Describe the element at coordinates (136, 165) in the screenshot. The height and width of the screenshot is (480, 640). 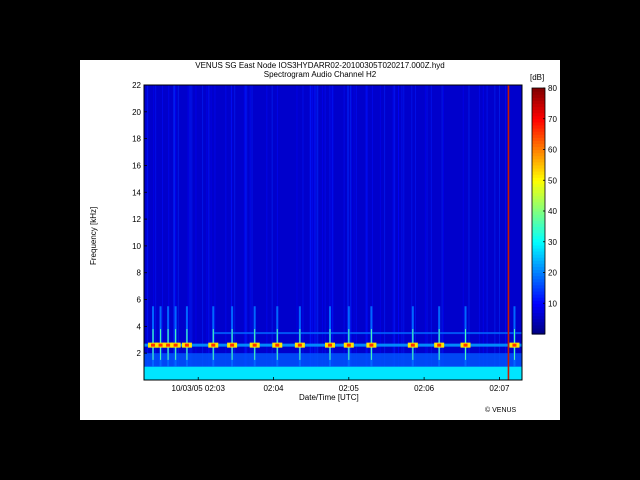
I see `y-tick-label: 16` at that location.